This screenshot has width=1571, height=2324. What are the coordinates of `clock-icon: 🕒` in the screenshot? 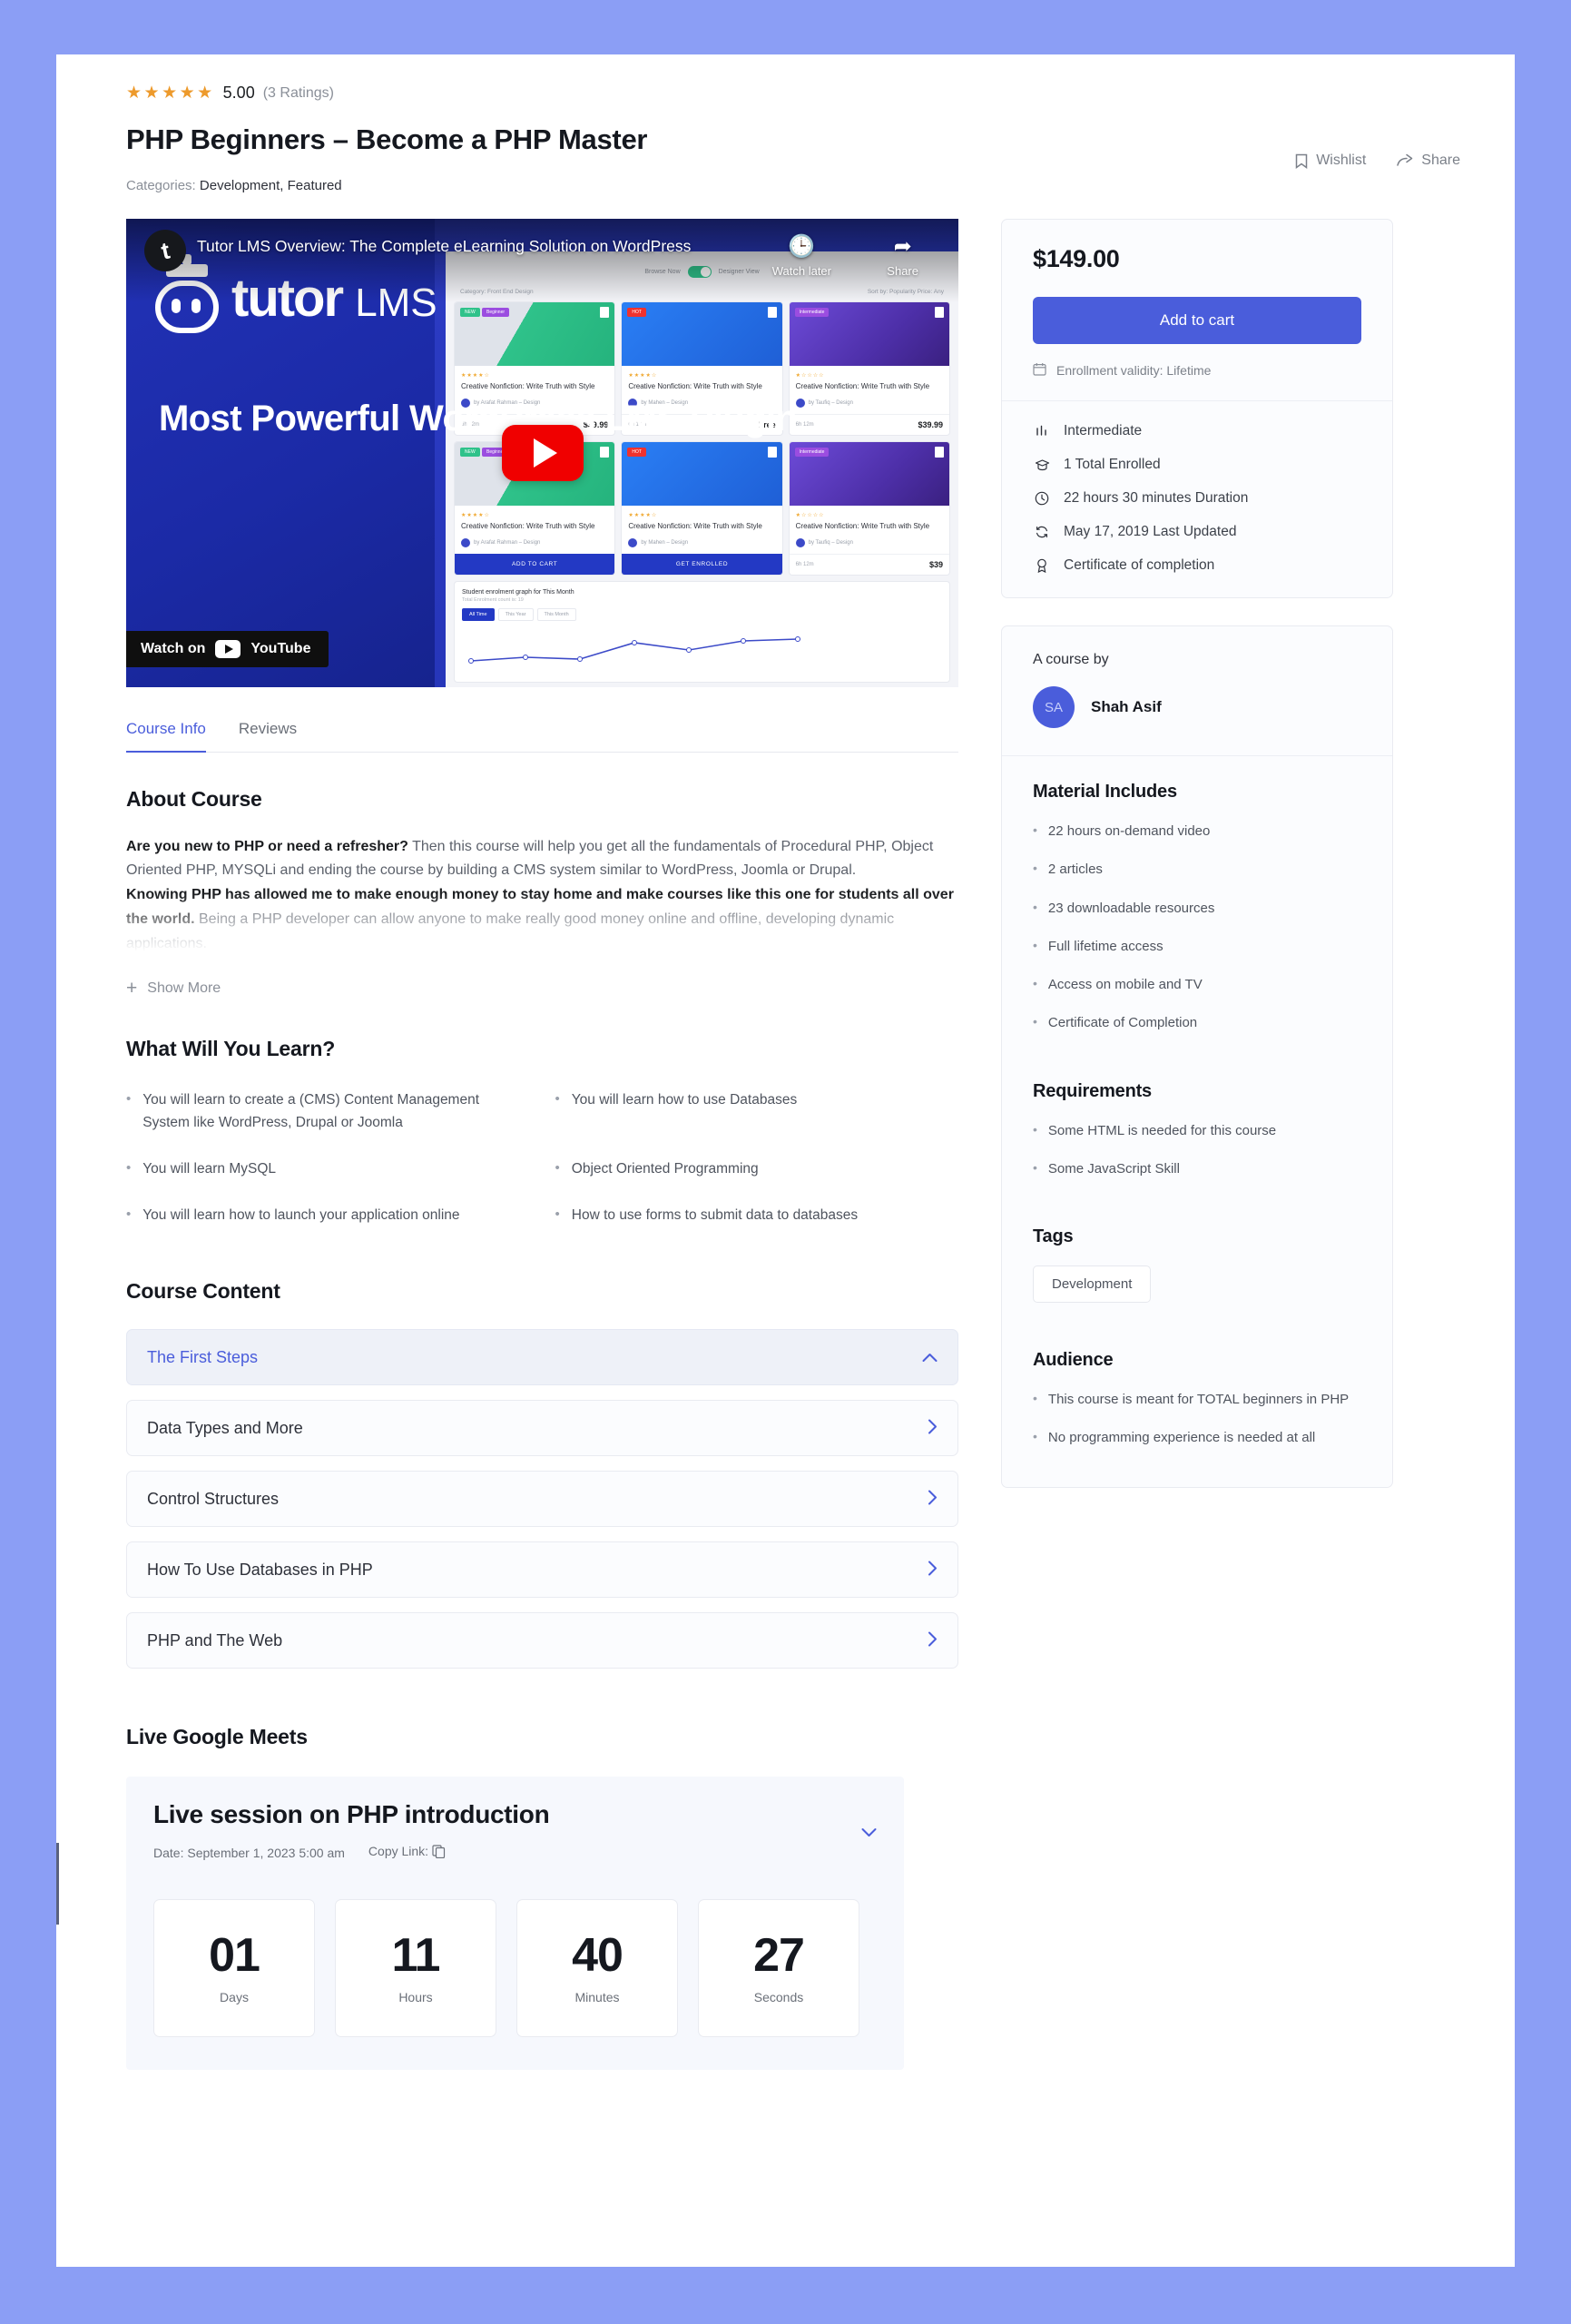 It's located at (802, 246).